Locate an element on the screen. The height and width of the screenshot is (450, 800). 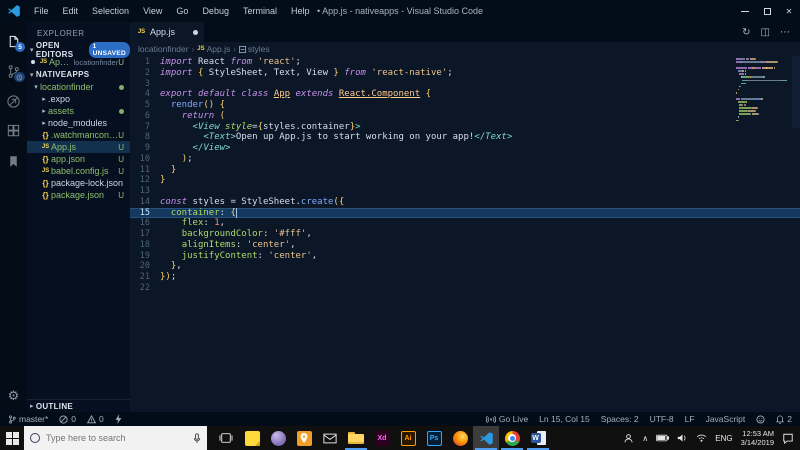
tree-item-.watchmanconfig: {} .watchmanconfig U is located at coordinates (78, 135).